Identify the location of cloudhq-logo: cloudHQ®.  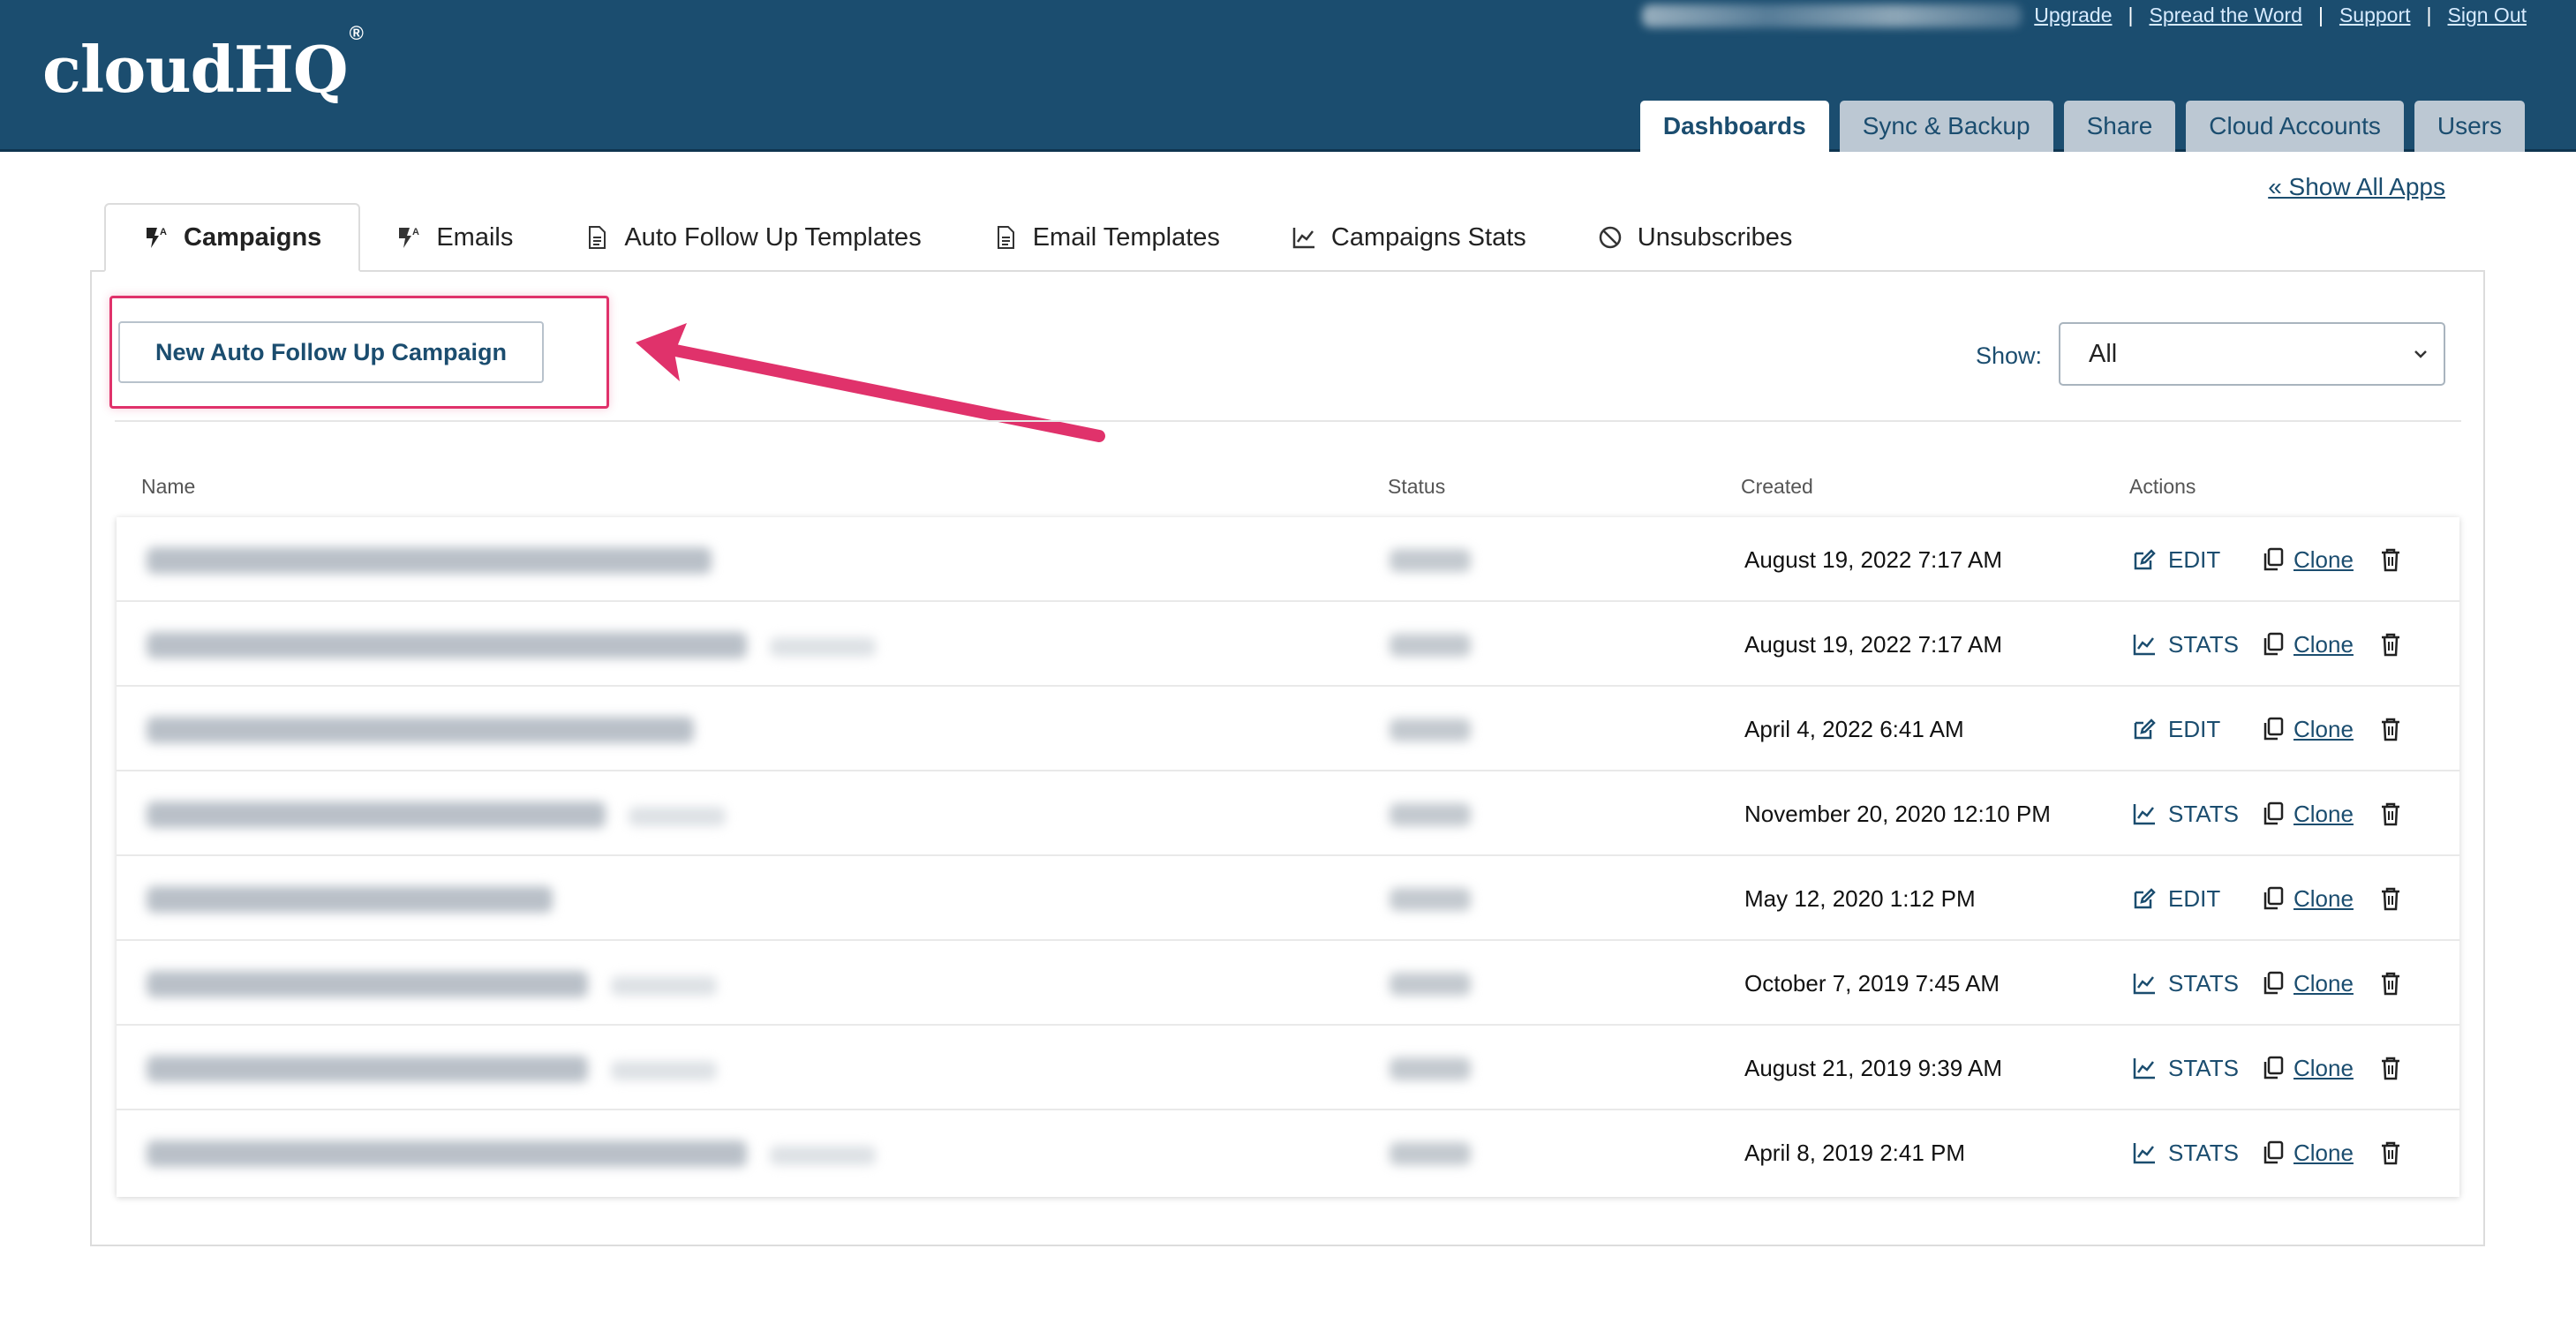
(203, 64).